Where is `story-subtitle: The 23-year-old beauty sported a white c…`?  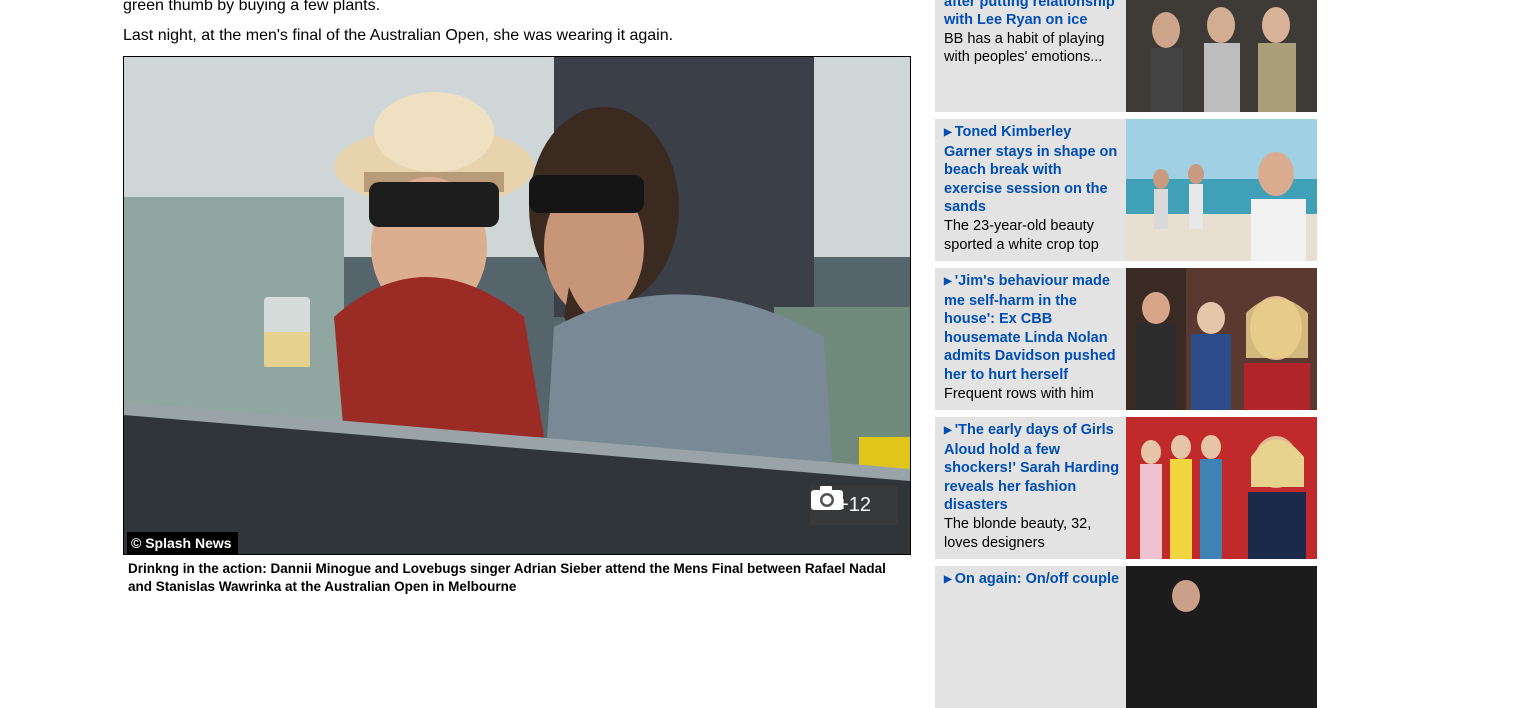 story-subtitle: The 23-year-old beauty sported a white c… is located at coordinates (1021, 235).